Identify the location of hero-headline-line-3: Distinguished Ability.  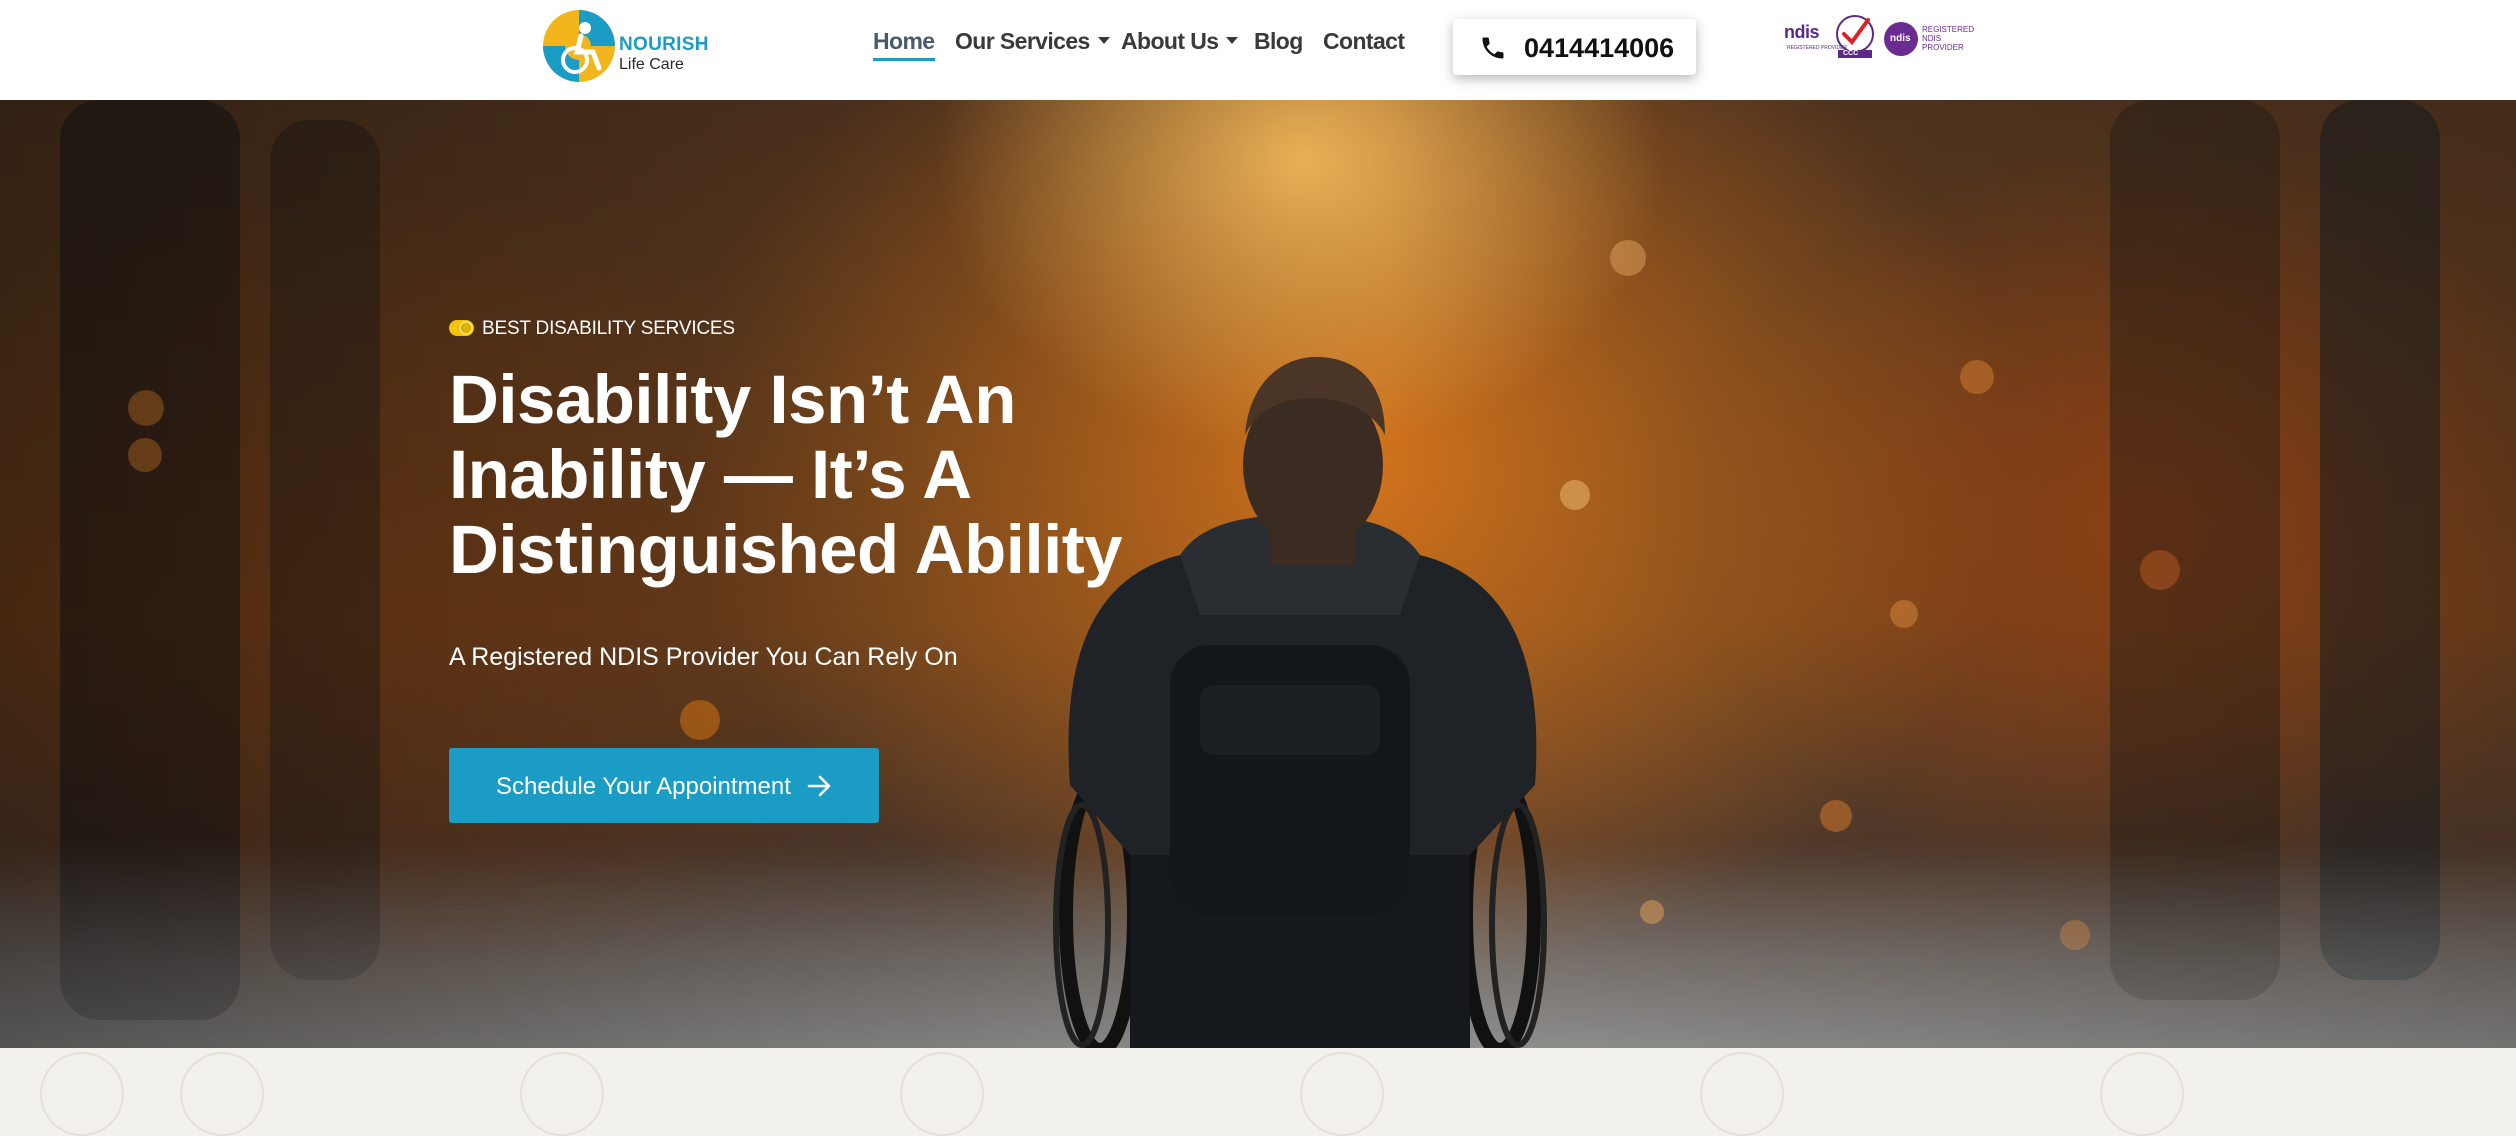
(786, 549).